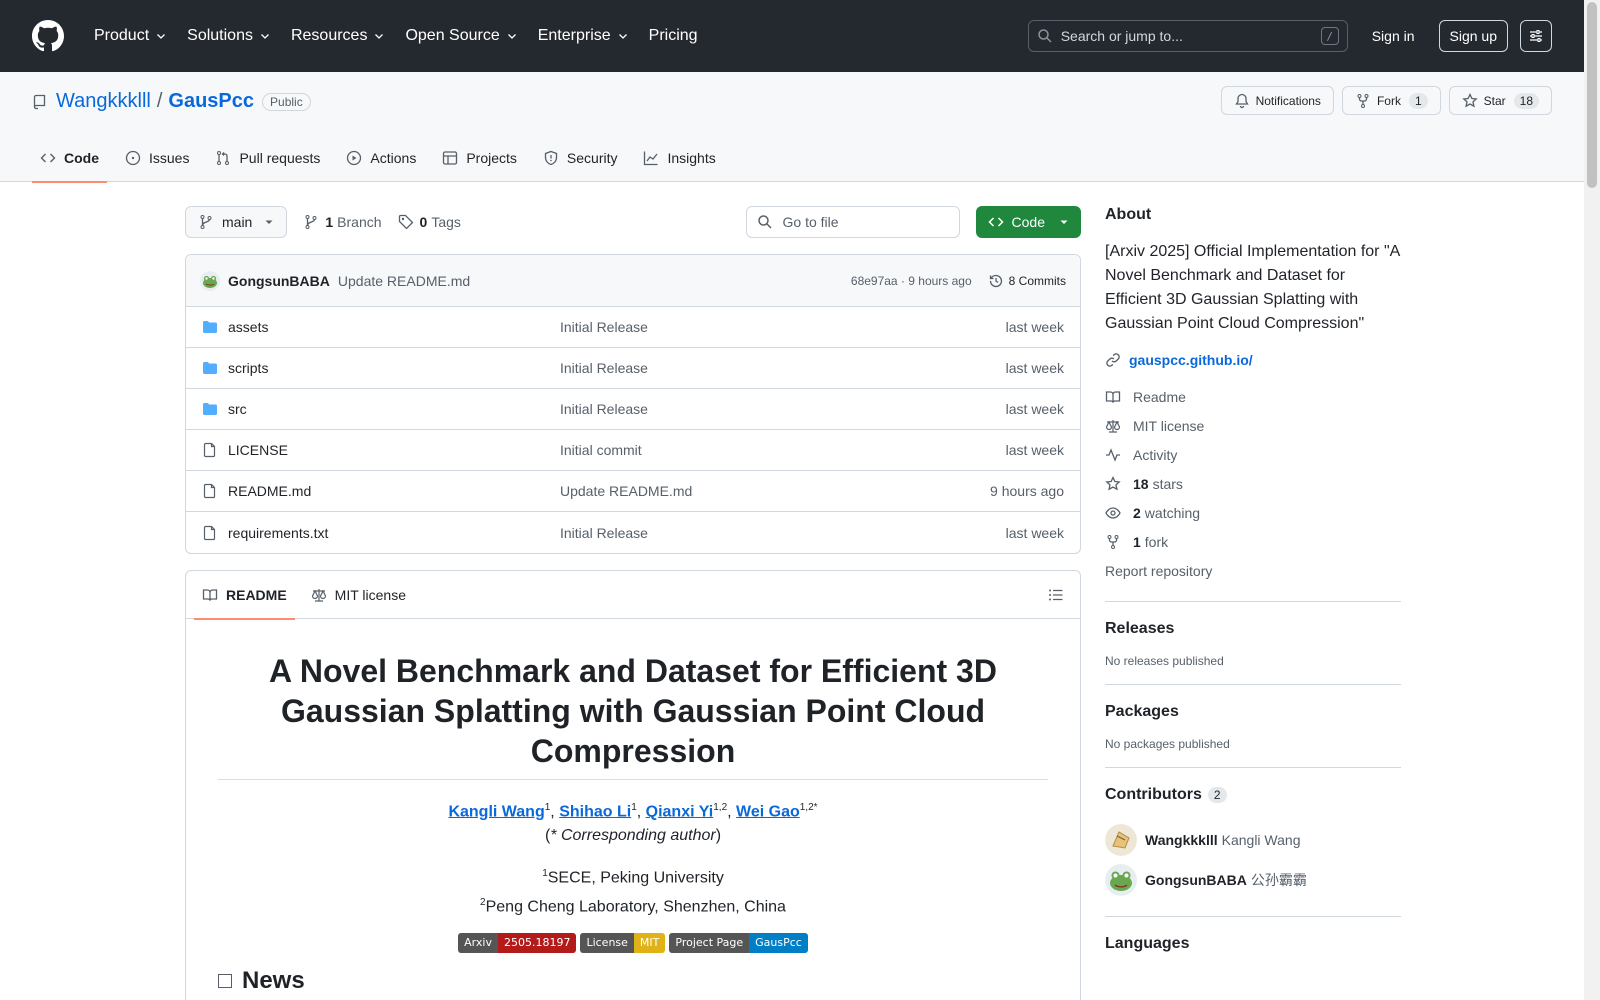 The height and width of the screenshot is (1000, 1600). I want to click on commits-history-link: 8 Commits, so click(1027, 281).